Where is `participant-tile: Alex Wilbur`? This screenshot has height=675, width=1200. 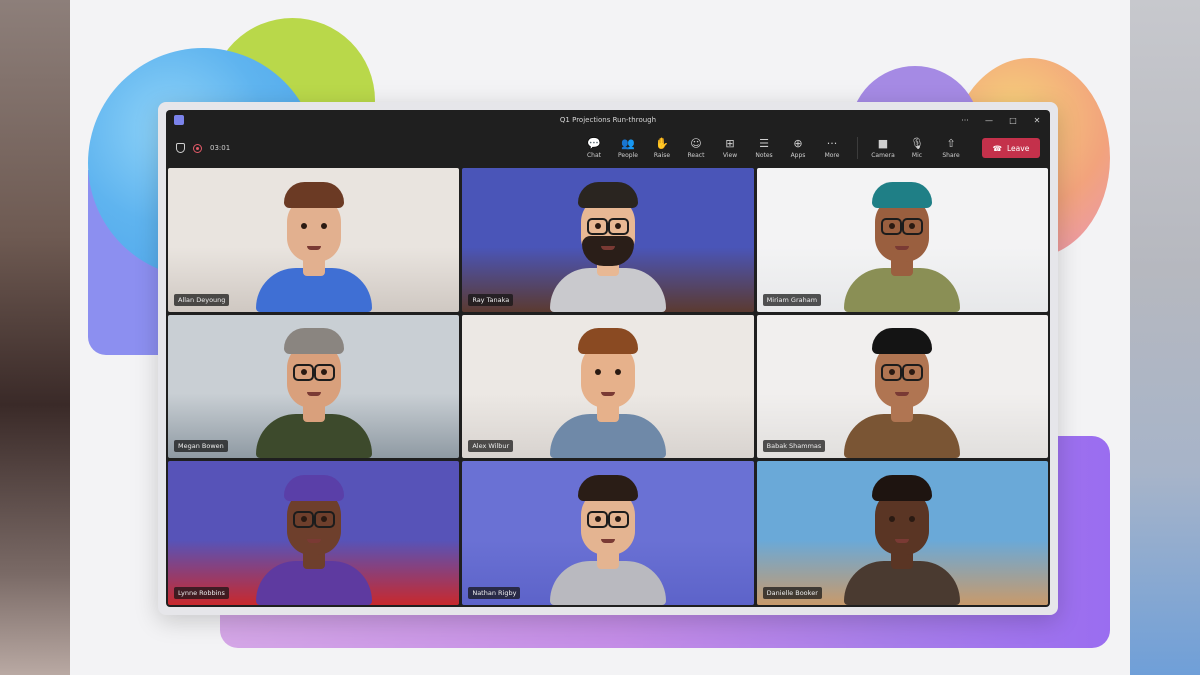
participant-tile: Alex Wilbur is located at coordinates (608, 386).